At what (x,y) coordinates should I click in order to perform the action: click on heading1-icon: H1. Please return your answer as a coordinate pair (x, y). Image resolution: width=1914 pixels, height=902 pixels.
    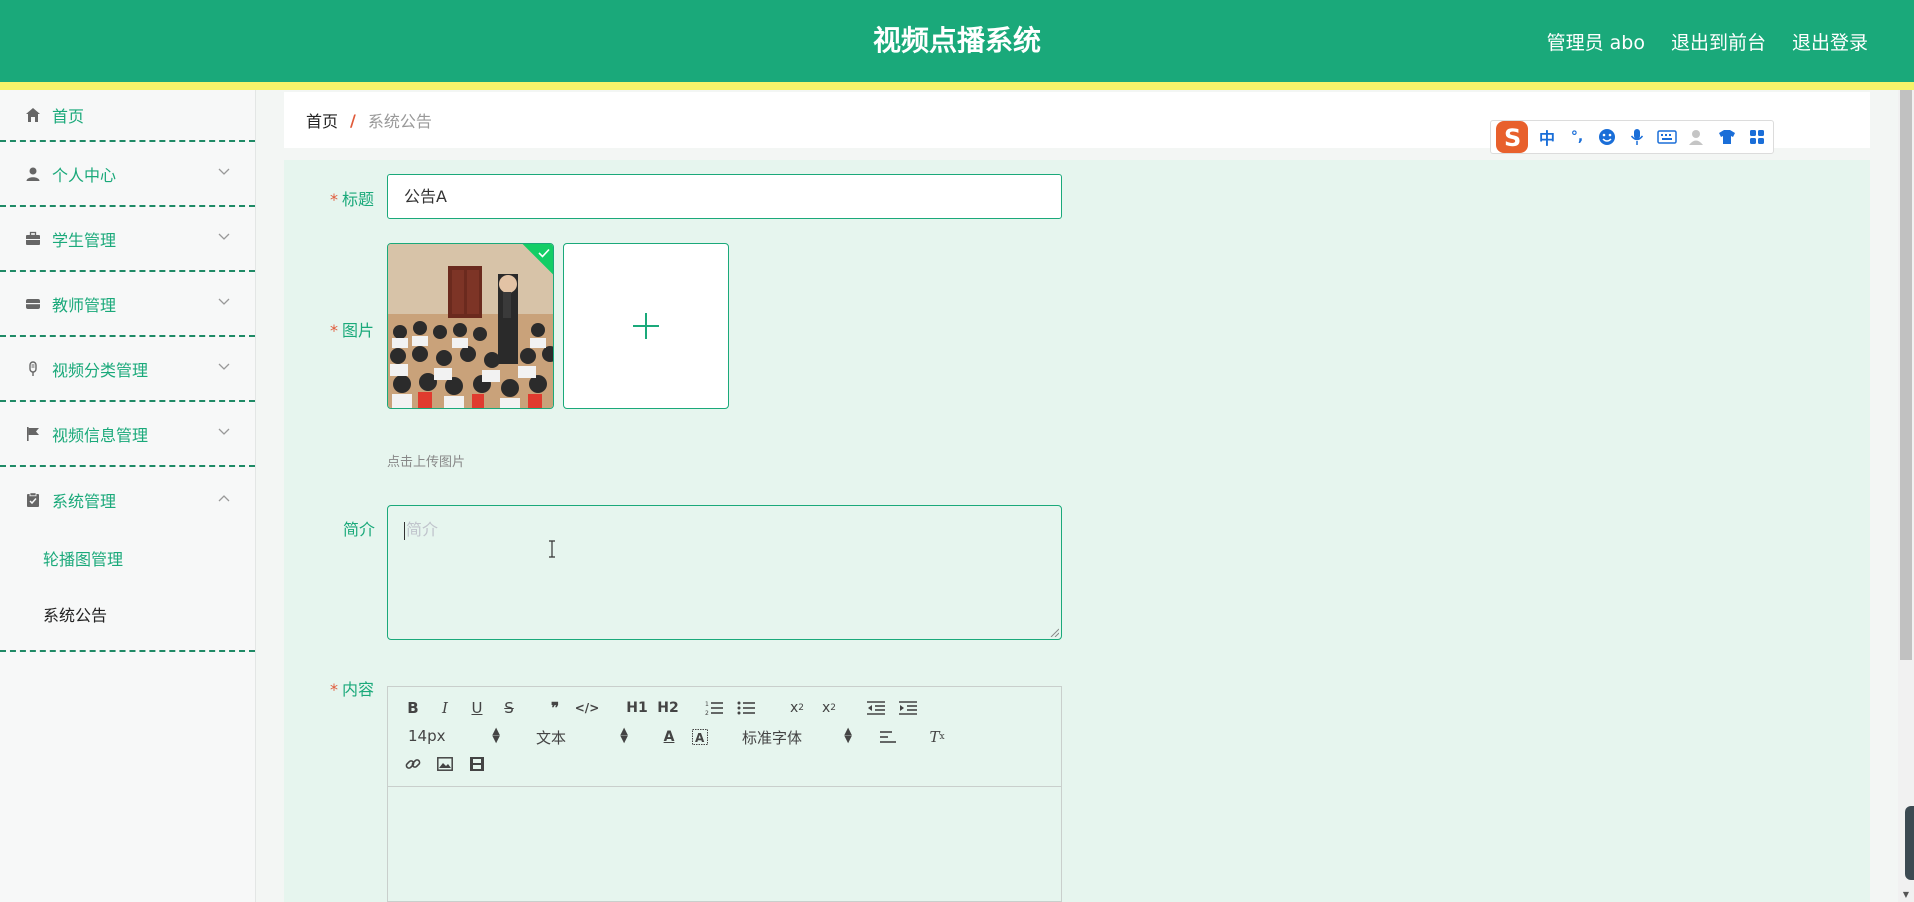
    Looking at the image, I should click on (637, 708).